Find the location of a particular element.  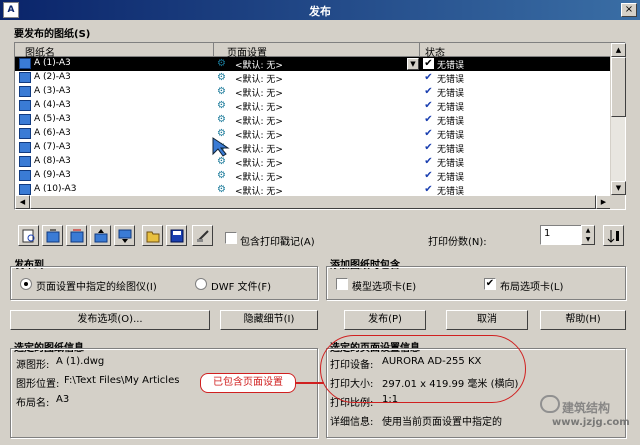

move-down-button is located at coordinates (124, 235).